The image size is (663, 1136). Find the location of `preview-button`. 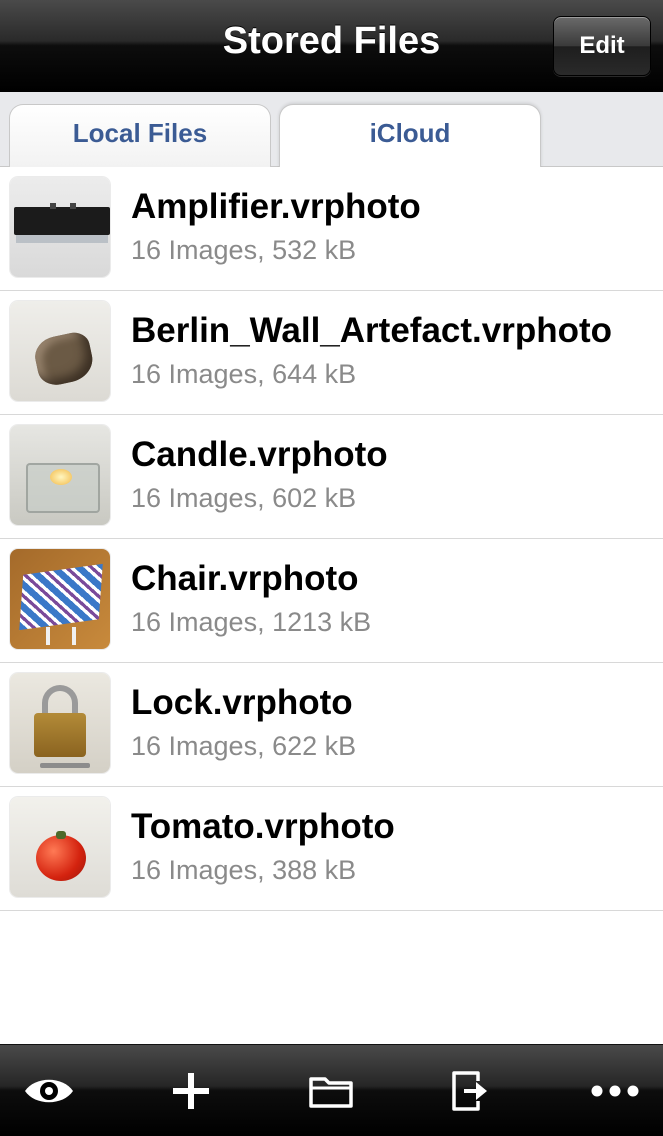

preview-button is located at coordinates (49, 1091).